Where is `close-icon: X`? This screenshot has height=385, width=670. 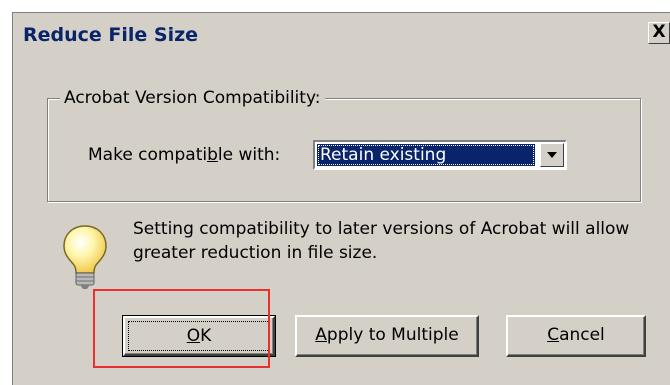
close-icon: X is located at coordinates (659, 32).